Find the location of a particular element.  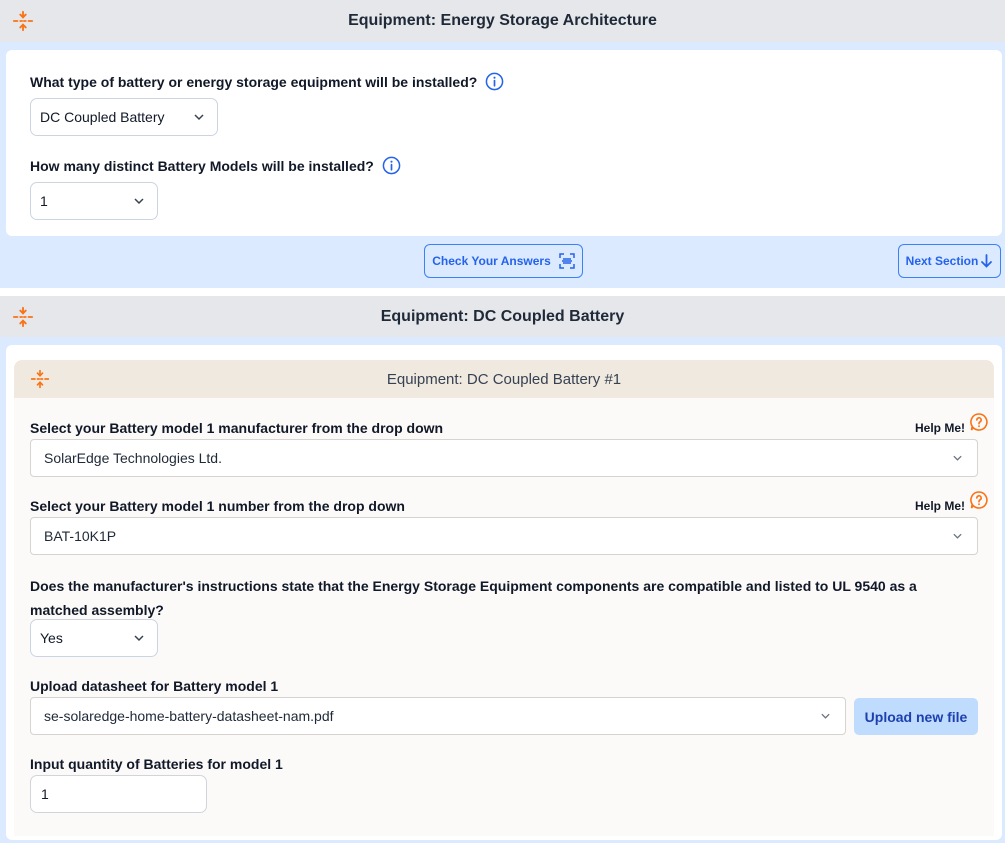

scan-icon is located at coordinates (567, 261).